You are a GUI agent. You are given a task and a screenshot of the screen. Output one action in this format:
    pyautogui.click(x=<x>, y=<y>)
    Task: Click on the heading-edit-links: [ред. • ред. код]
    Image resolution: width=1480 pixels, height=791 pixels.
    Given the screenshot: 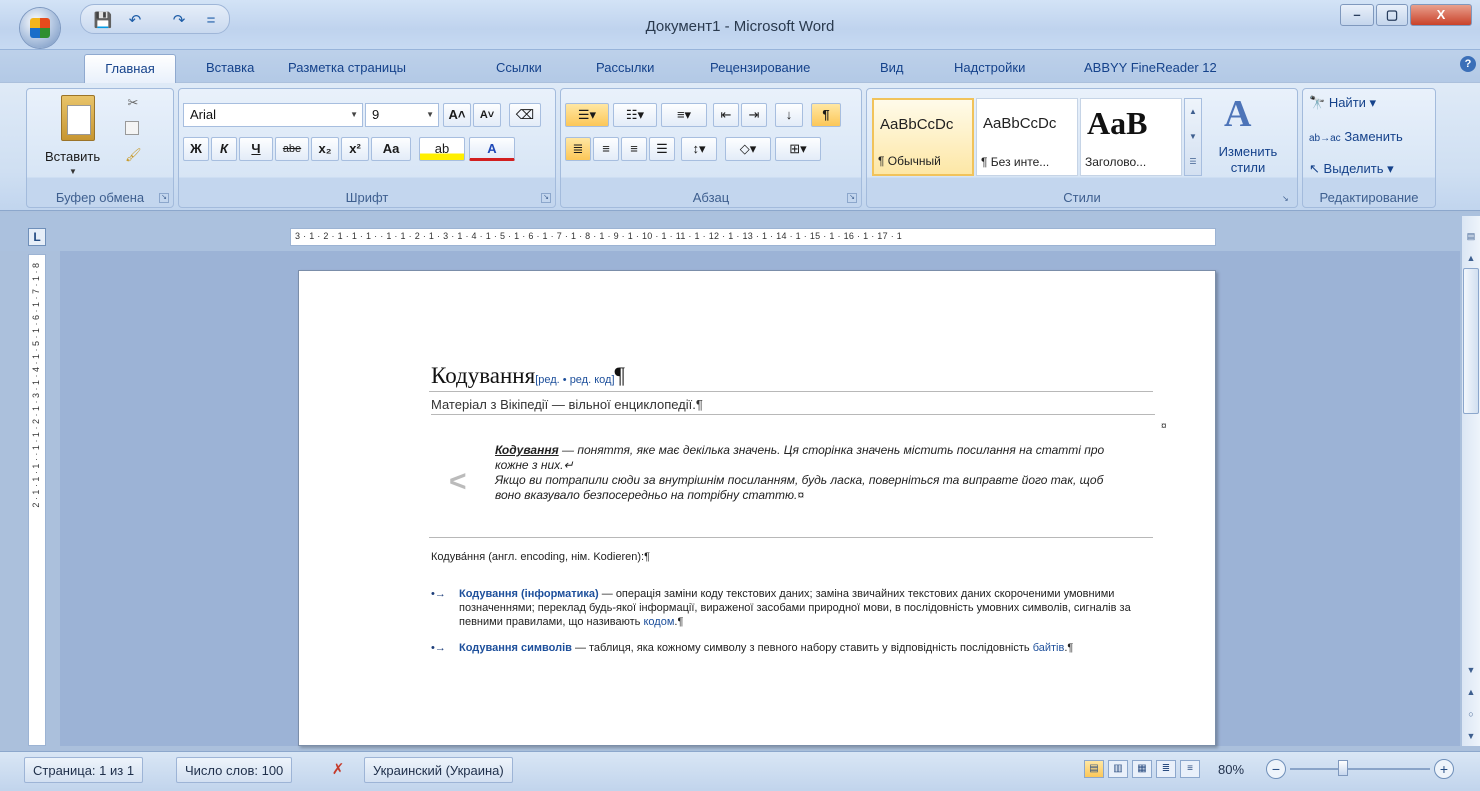 What is the action you would take?
    pyautogui.click(x=574, y=380)
    